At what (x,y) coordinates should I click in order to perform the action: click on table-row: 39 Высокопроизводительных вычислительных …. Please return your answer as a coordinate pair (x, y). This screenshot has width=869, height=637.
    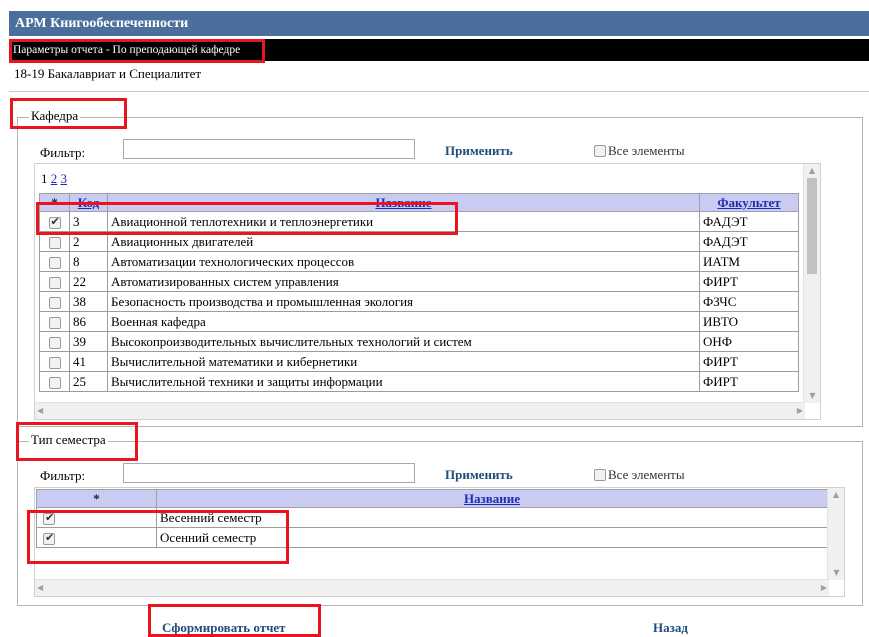
    Looking at the image, I should click on (419, 341).